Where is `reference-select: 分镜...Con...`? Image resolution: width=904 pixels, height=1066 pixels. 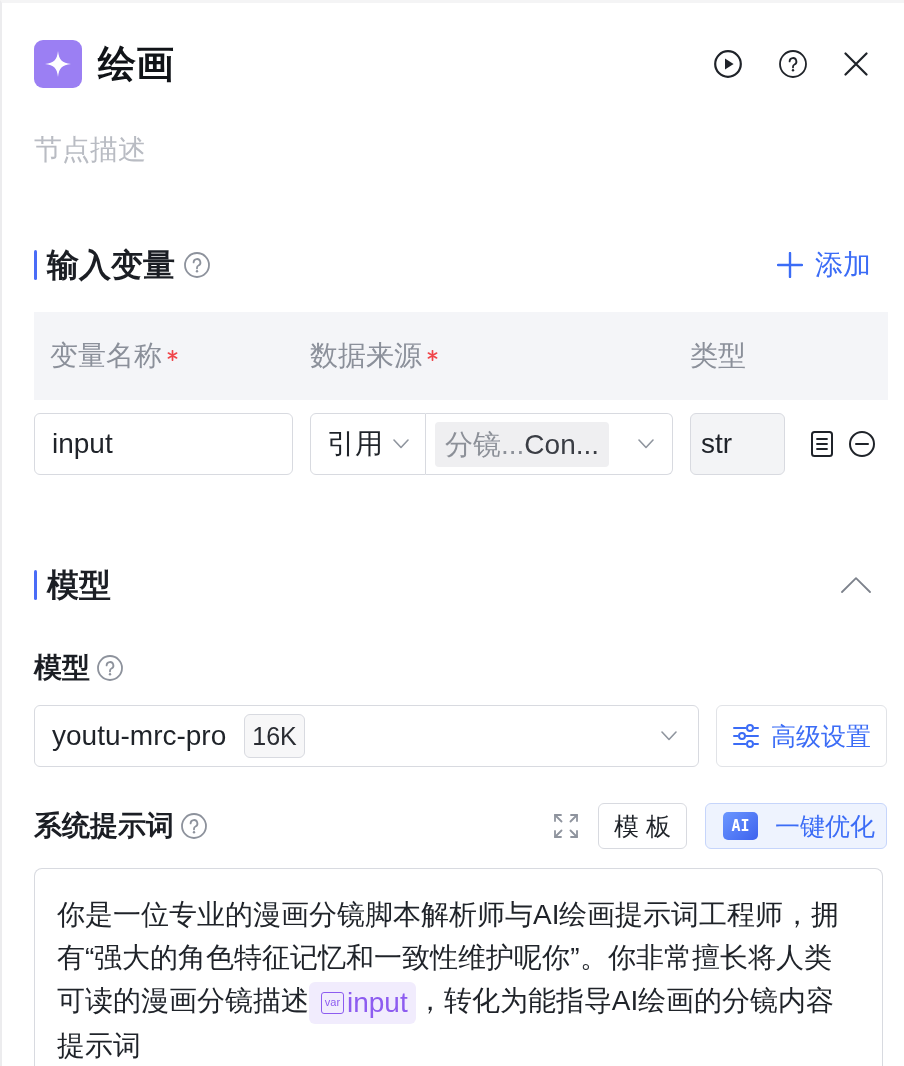 reference-select: 分镜...Con... is located at coordinates (549, 444).